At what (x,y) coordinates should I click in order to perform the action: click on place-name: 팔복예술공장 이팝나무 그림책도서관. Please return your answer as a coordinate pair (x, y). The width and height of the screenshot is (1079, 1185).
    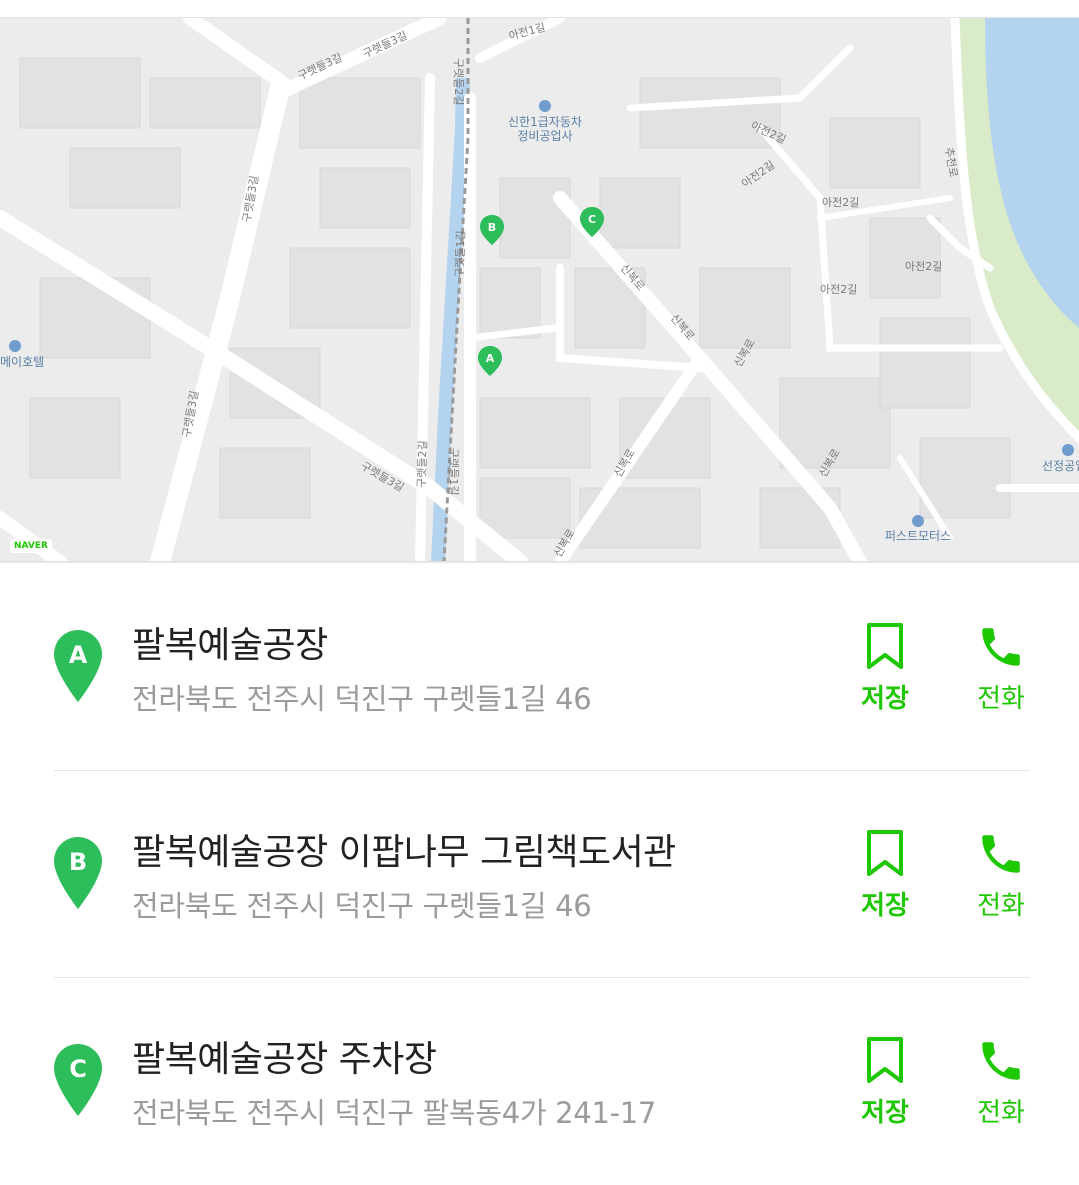
    Looking at the image, I should click on (404, 849).